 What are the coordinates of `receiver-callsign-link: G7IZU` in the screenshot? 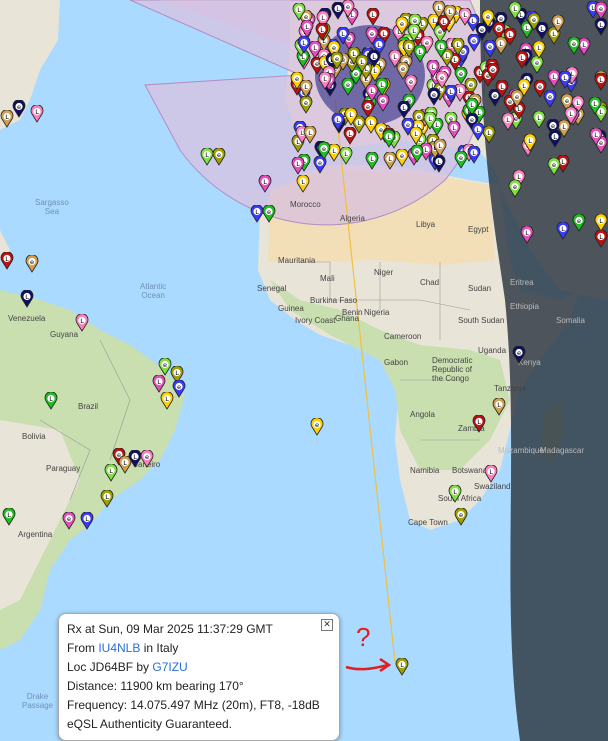 It's located at (169, 667).